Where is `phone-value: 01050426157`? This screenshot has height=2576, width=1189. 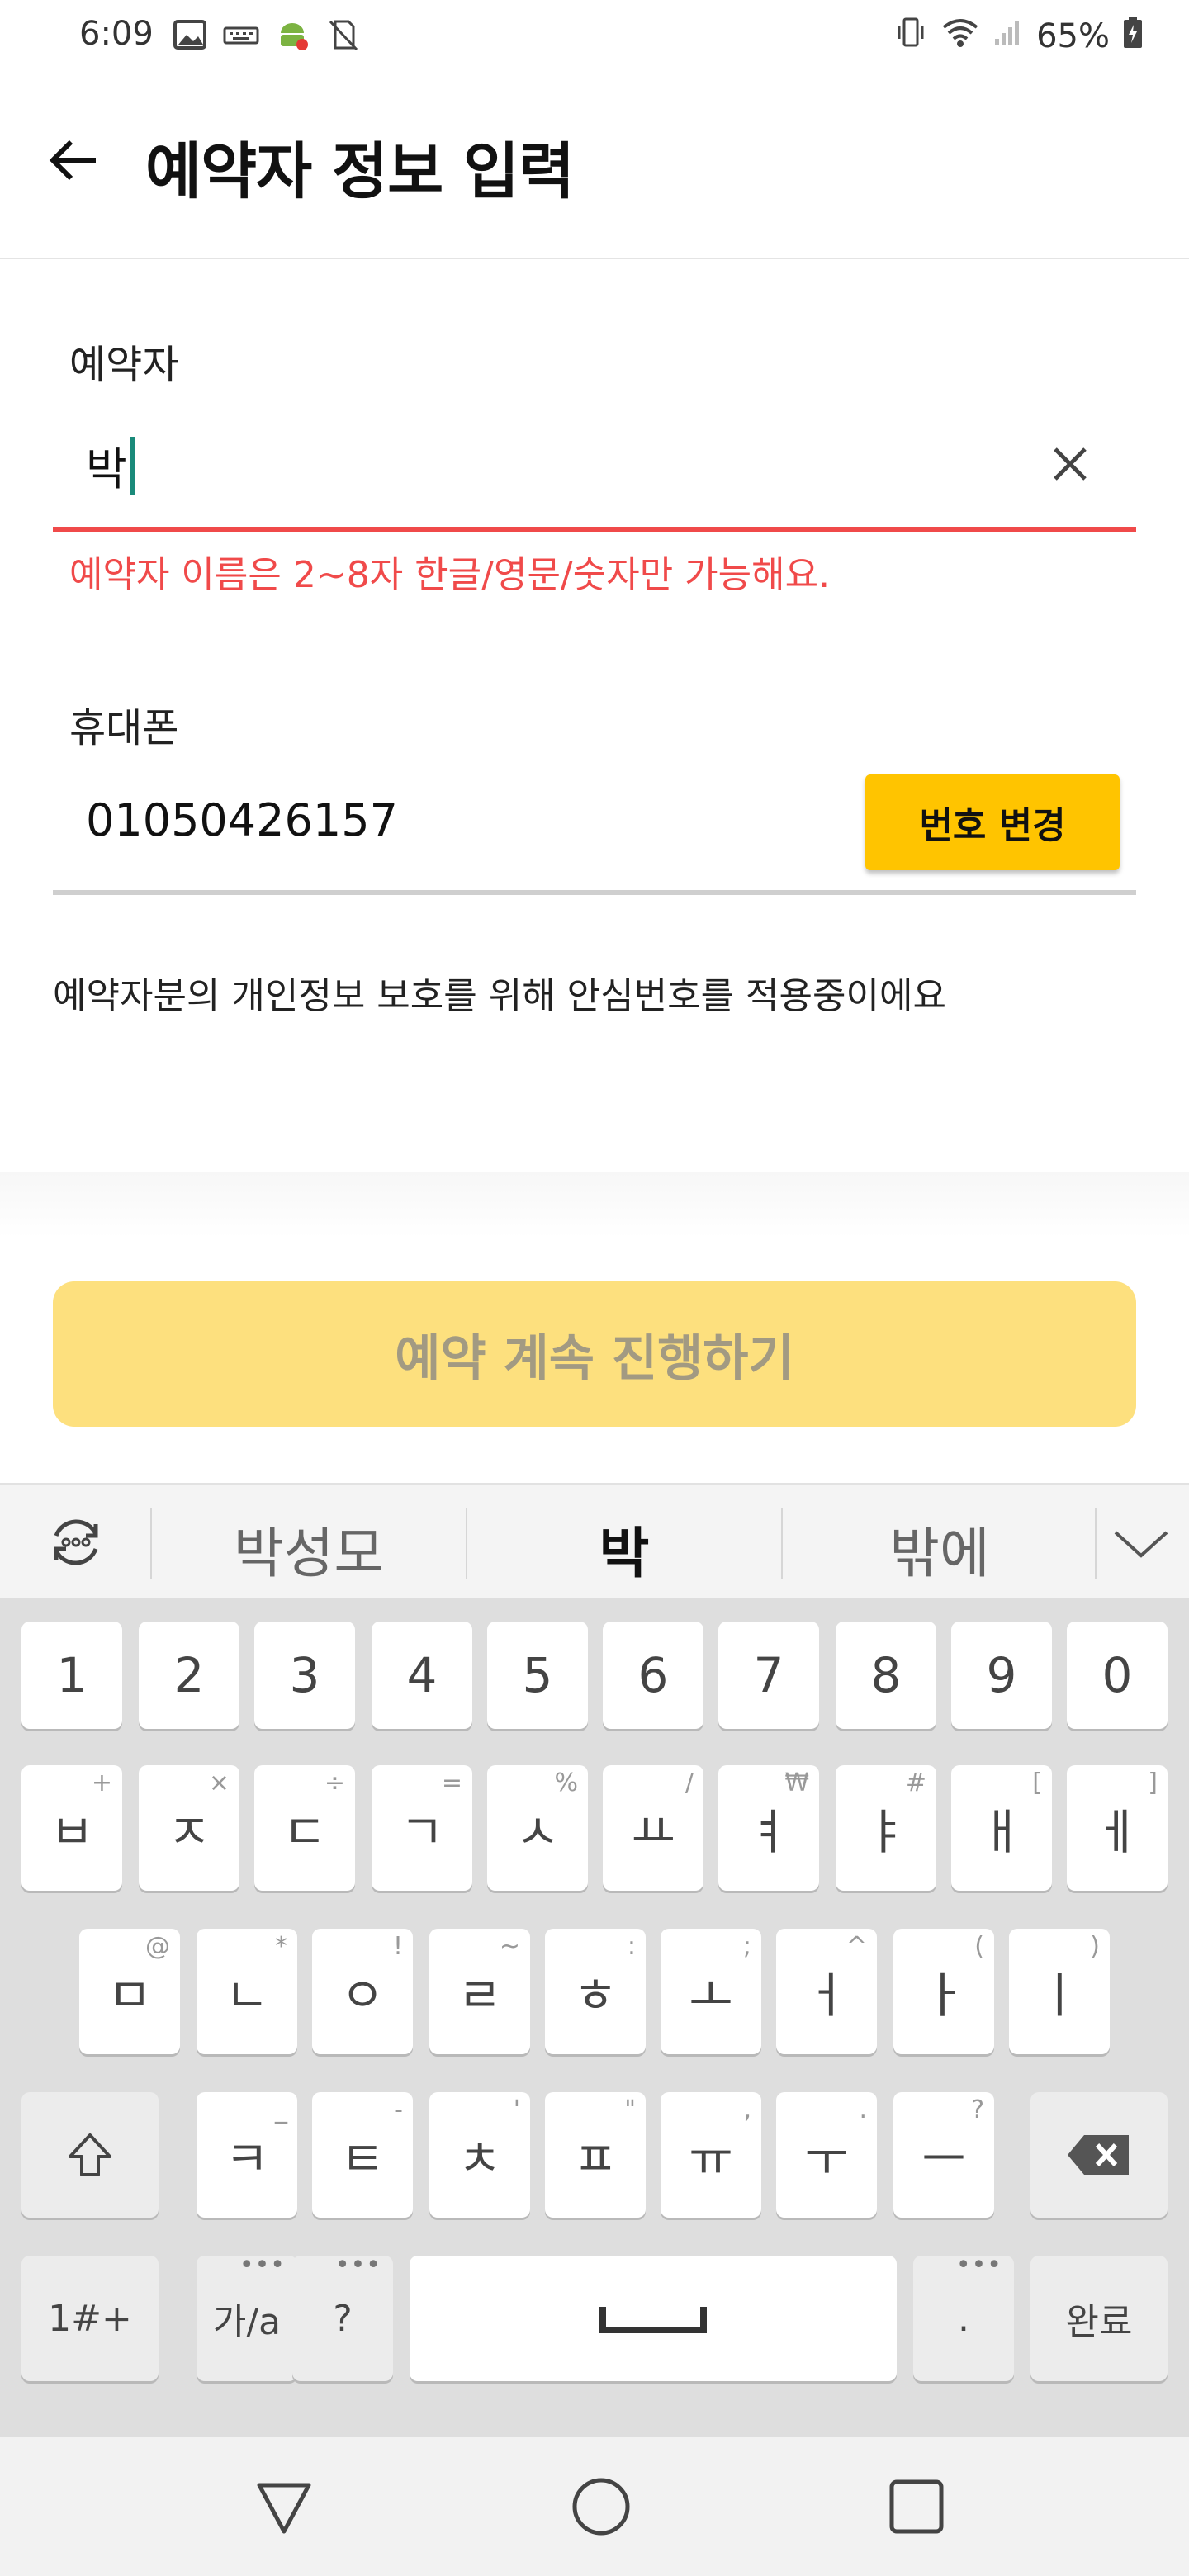
phone-value: 01050426157 is located at coordinates (242, 820).